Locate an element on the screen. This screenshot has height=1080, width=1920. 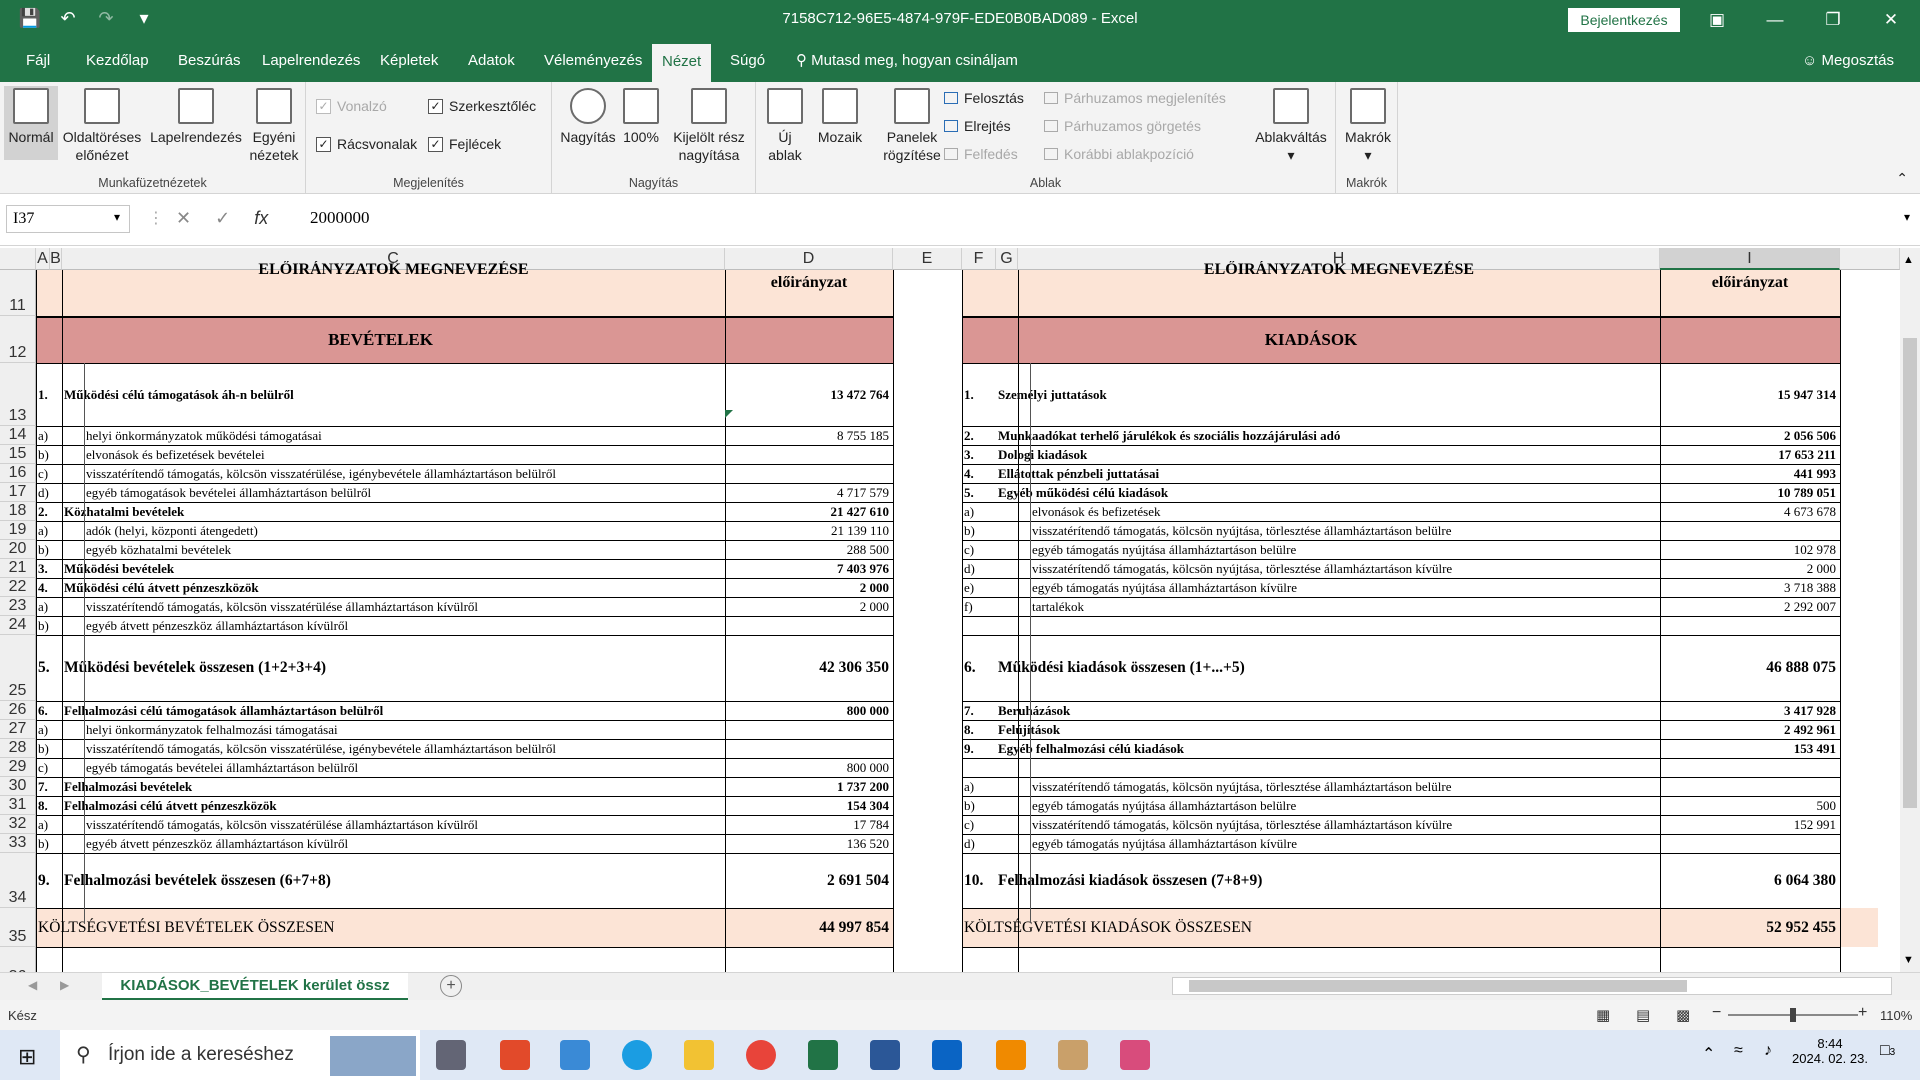
row-header-18: 18 is located at coordinates (18, 511).